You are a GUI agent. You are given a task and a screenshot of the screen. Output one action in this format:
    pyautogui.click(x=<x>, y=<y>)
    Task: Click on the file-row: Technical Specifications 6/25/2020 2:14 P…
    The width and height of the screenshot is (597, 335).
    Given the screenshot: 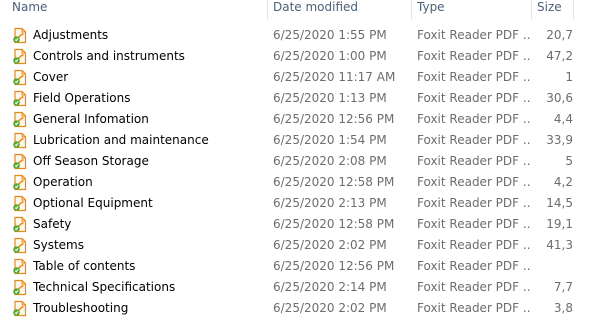 What is the action you would take?
    pyautogui.click(x=298, y=287)
    